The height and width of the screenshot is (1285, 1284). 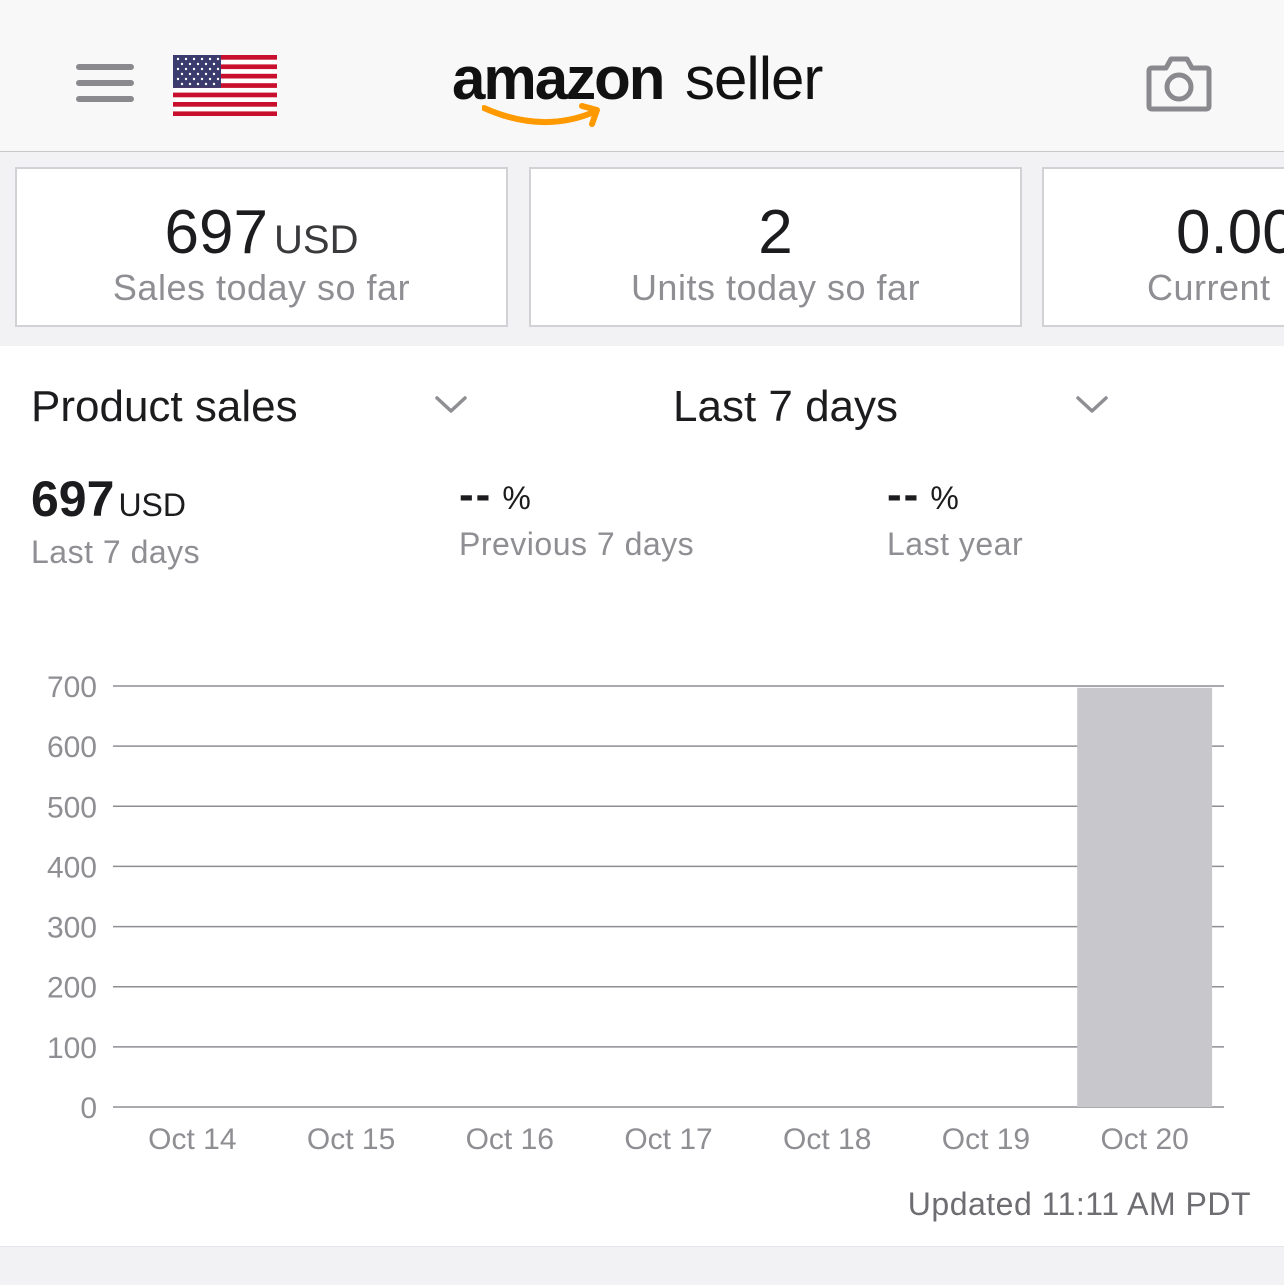 I want to click on top-nav-bar: amazon seller, so click(x=642, y=76).